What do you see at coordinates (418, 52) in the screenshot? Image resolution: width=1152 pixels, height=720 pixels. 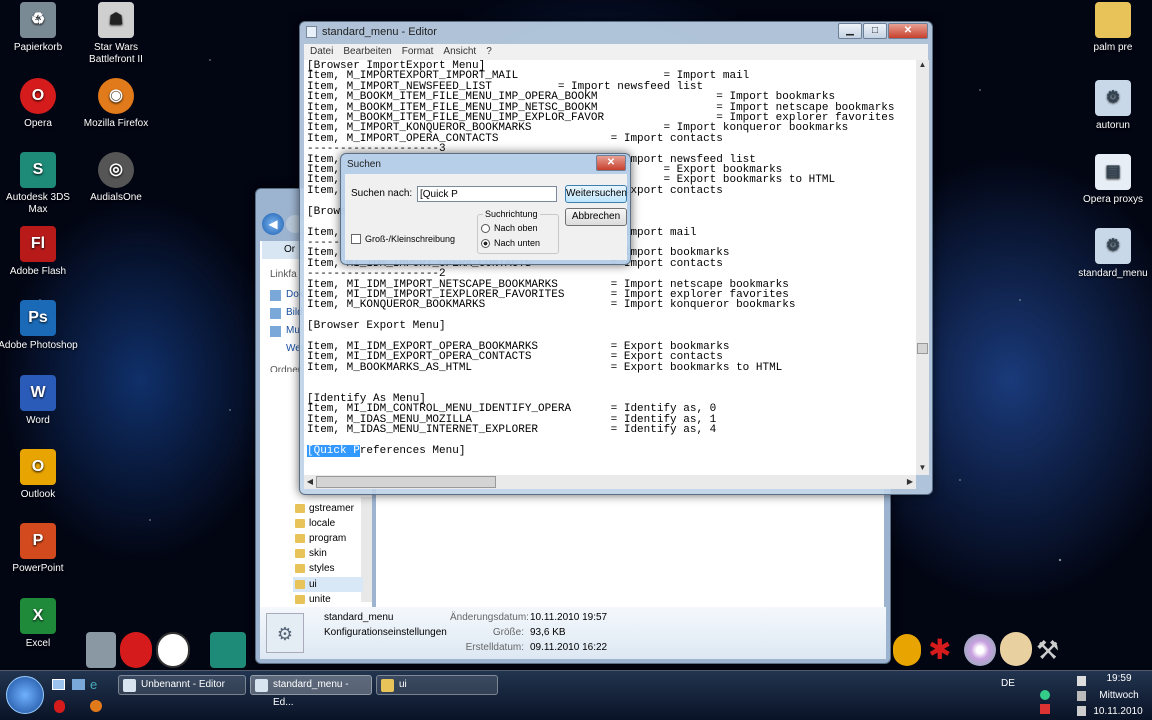 I see `menu-format: Format` at bounding box center [418, 52].